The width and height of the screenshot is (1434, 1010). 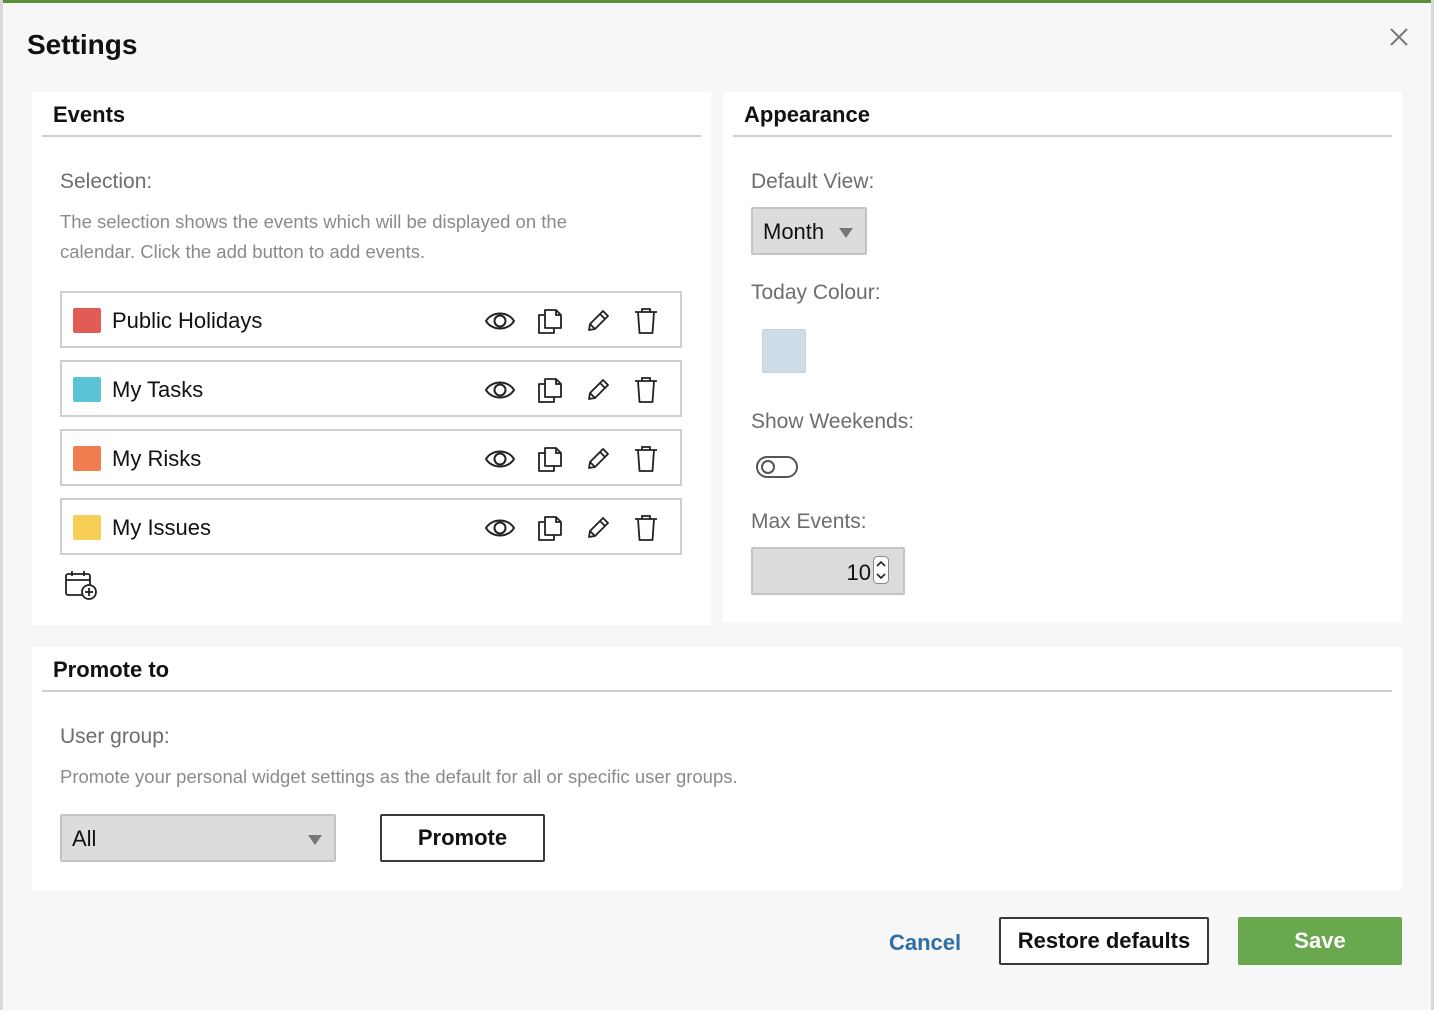 What do you see at coordinates (371, 457) in the screenshot?
I see `event-row: My Risks` at bounding box center [371, 457].